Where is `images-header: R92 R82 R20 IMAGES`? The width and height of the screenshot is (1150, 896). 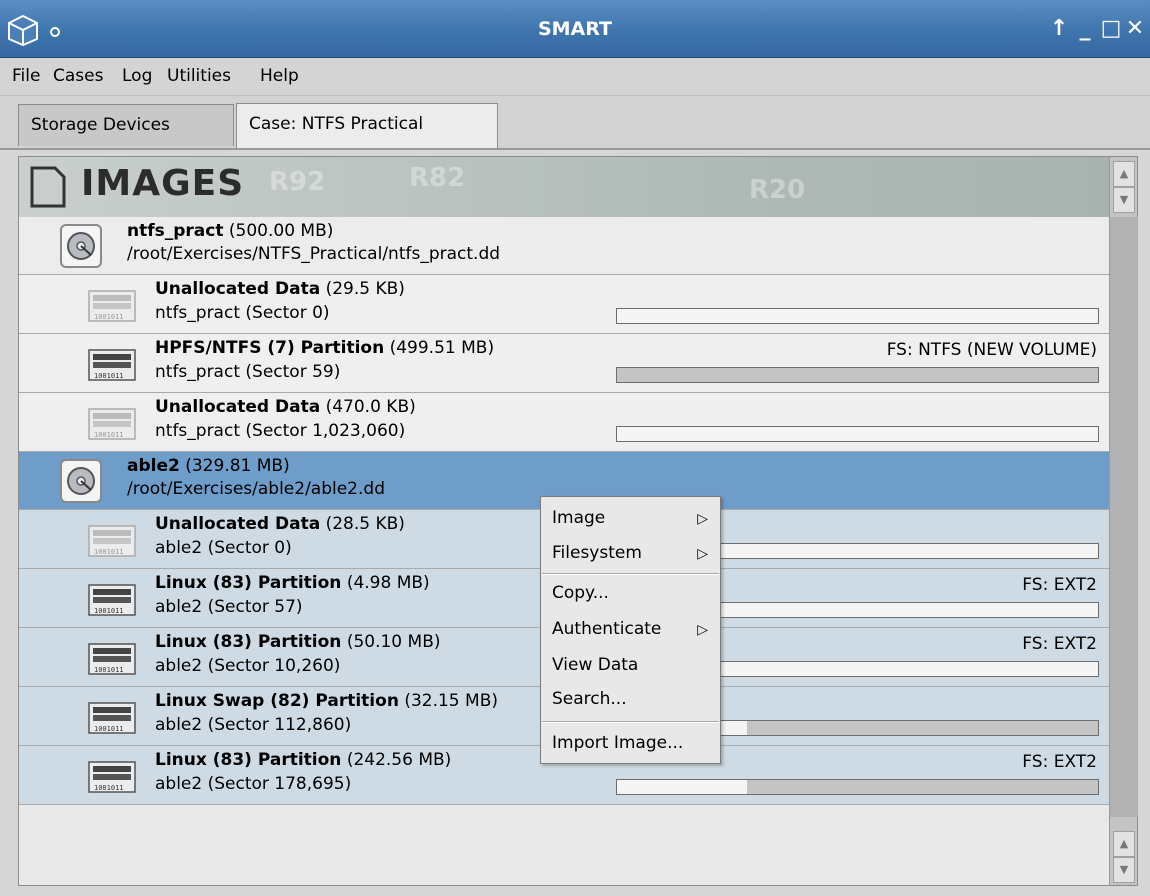
images-header: R92 R82 R20 IMAGES is located at coordinates (564, 187).